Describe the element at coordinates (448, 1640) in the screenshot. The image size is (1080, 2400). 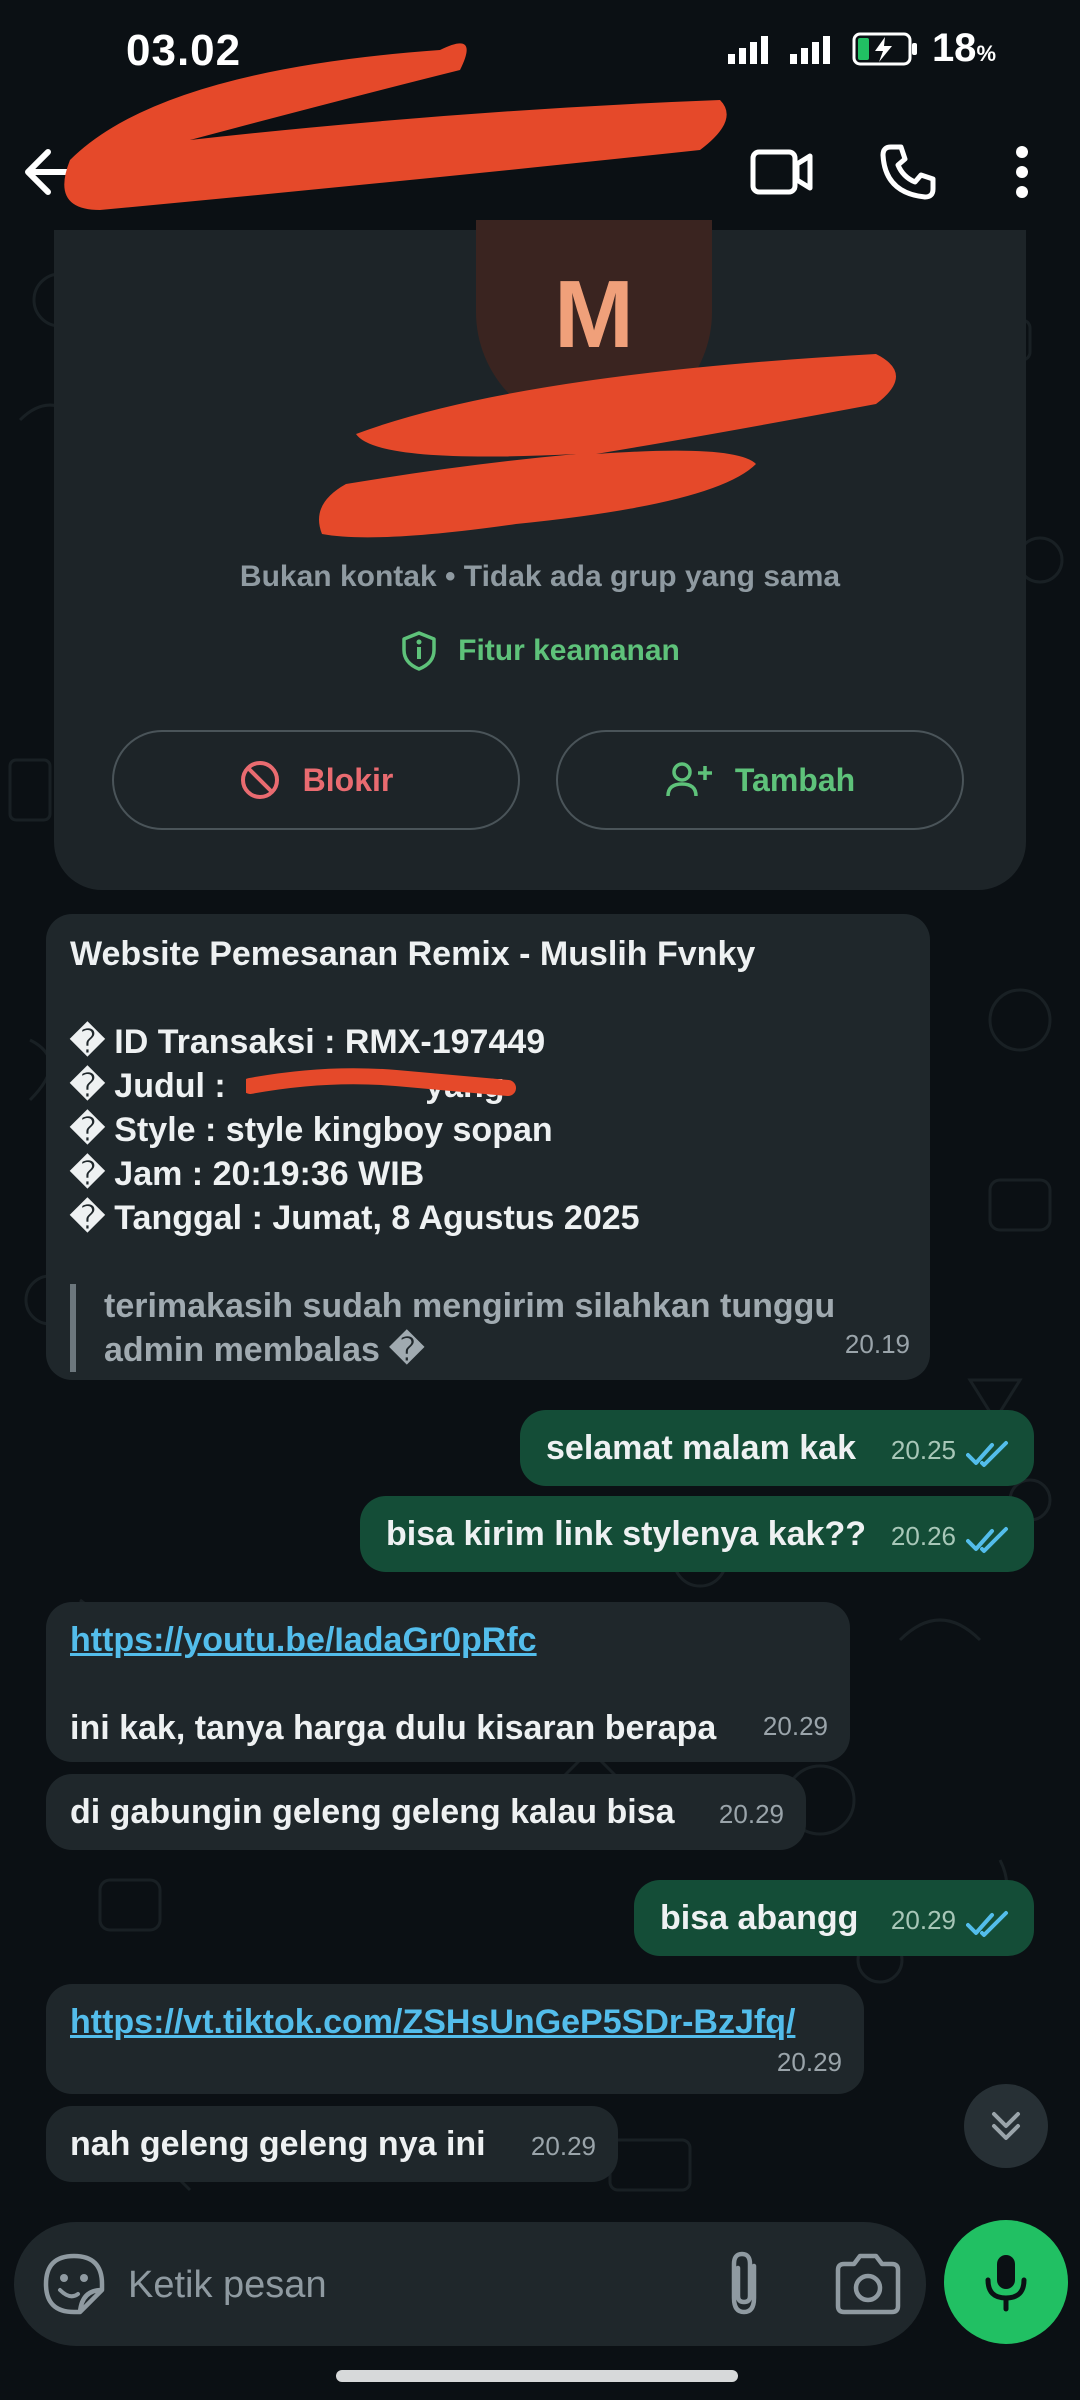
I see `message-link: https://youtu.be/IadaGr0pRfc` at that location.